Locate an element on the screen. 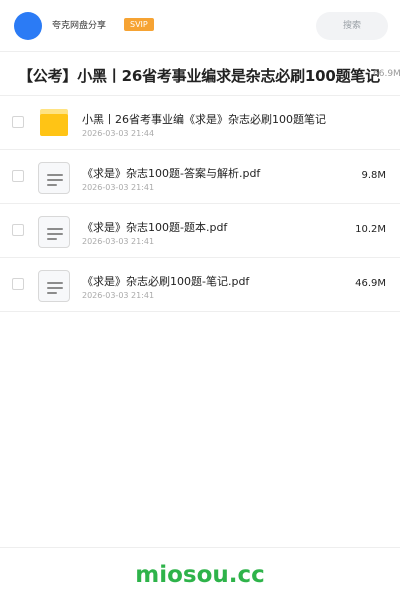 This screenshot has width=400, height=600. file-name: 小黑丨26省考事业编《求是》杂志必刷100题笔记 is located at coordinates (204, 119).